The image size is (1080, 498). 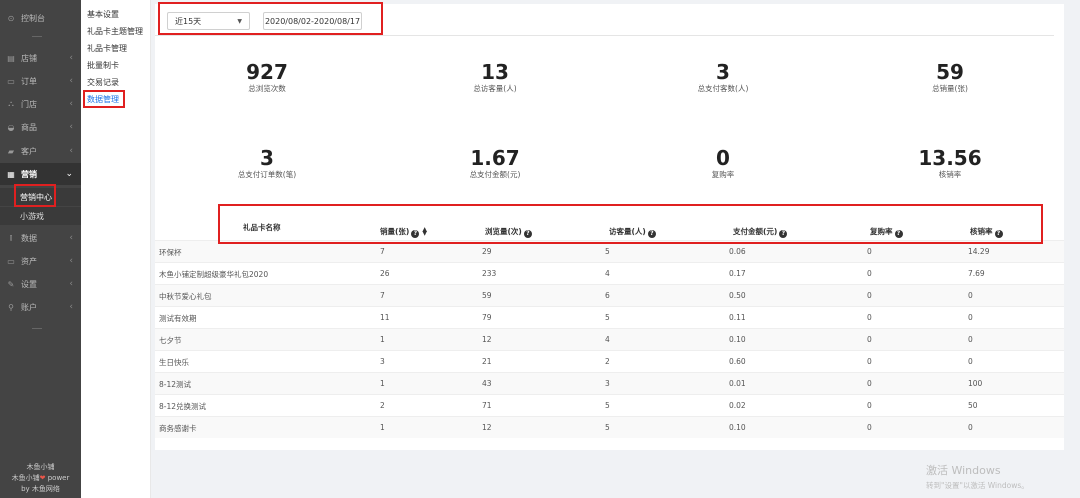 I want to click on marketing-icon: ▦, so click(x=11, y=174).